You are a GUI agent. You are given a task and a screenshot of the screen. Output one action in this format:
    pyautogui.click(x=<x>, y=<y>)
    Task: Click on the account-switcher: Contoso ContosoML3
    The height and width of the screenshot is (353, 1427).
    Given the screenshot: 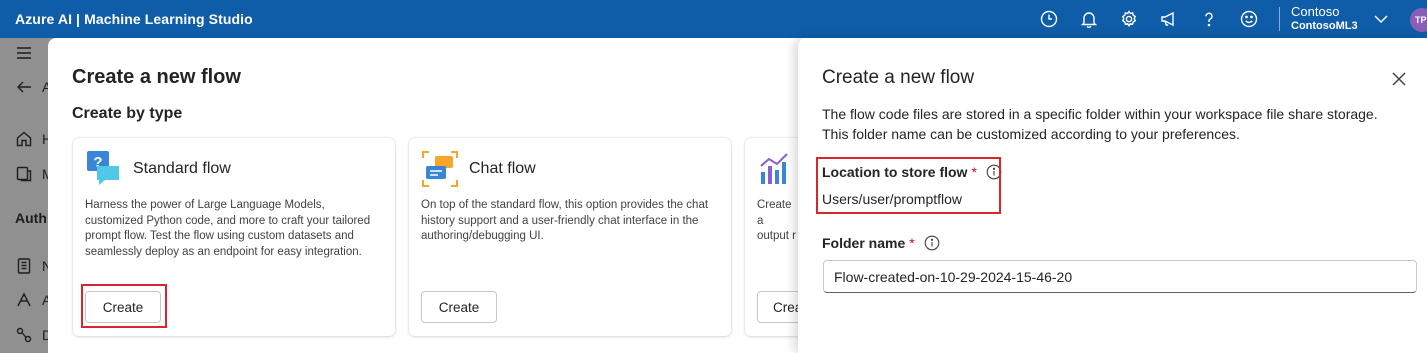 What is the action you would take?
    pyautogui.click(x=1324, y=19)
    